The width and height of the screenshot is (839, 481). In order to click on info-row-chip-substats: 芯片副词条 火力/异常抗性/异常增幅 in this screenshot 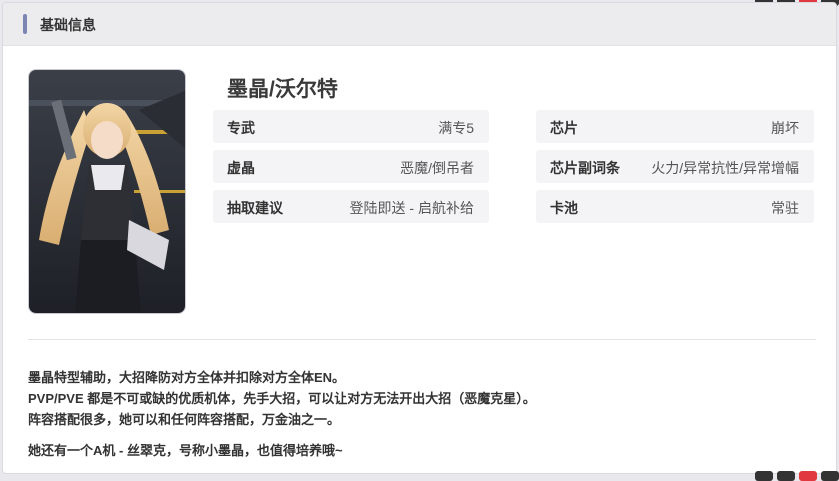, I will do `click(675, 166)`.